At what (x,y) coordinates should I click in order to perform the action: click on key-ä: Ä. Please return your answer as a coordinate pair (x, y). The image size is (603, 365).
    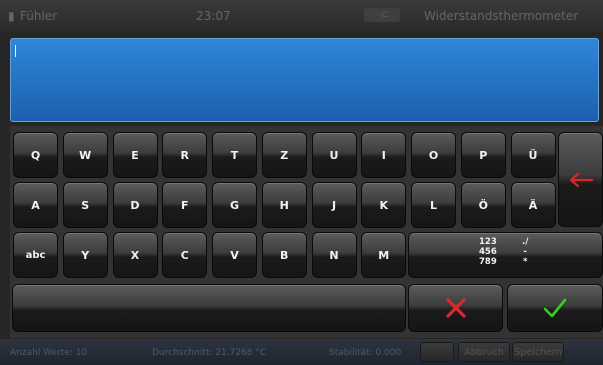
    Looking at the image, I should click on (533, 205).